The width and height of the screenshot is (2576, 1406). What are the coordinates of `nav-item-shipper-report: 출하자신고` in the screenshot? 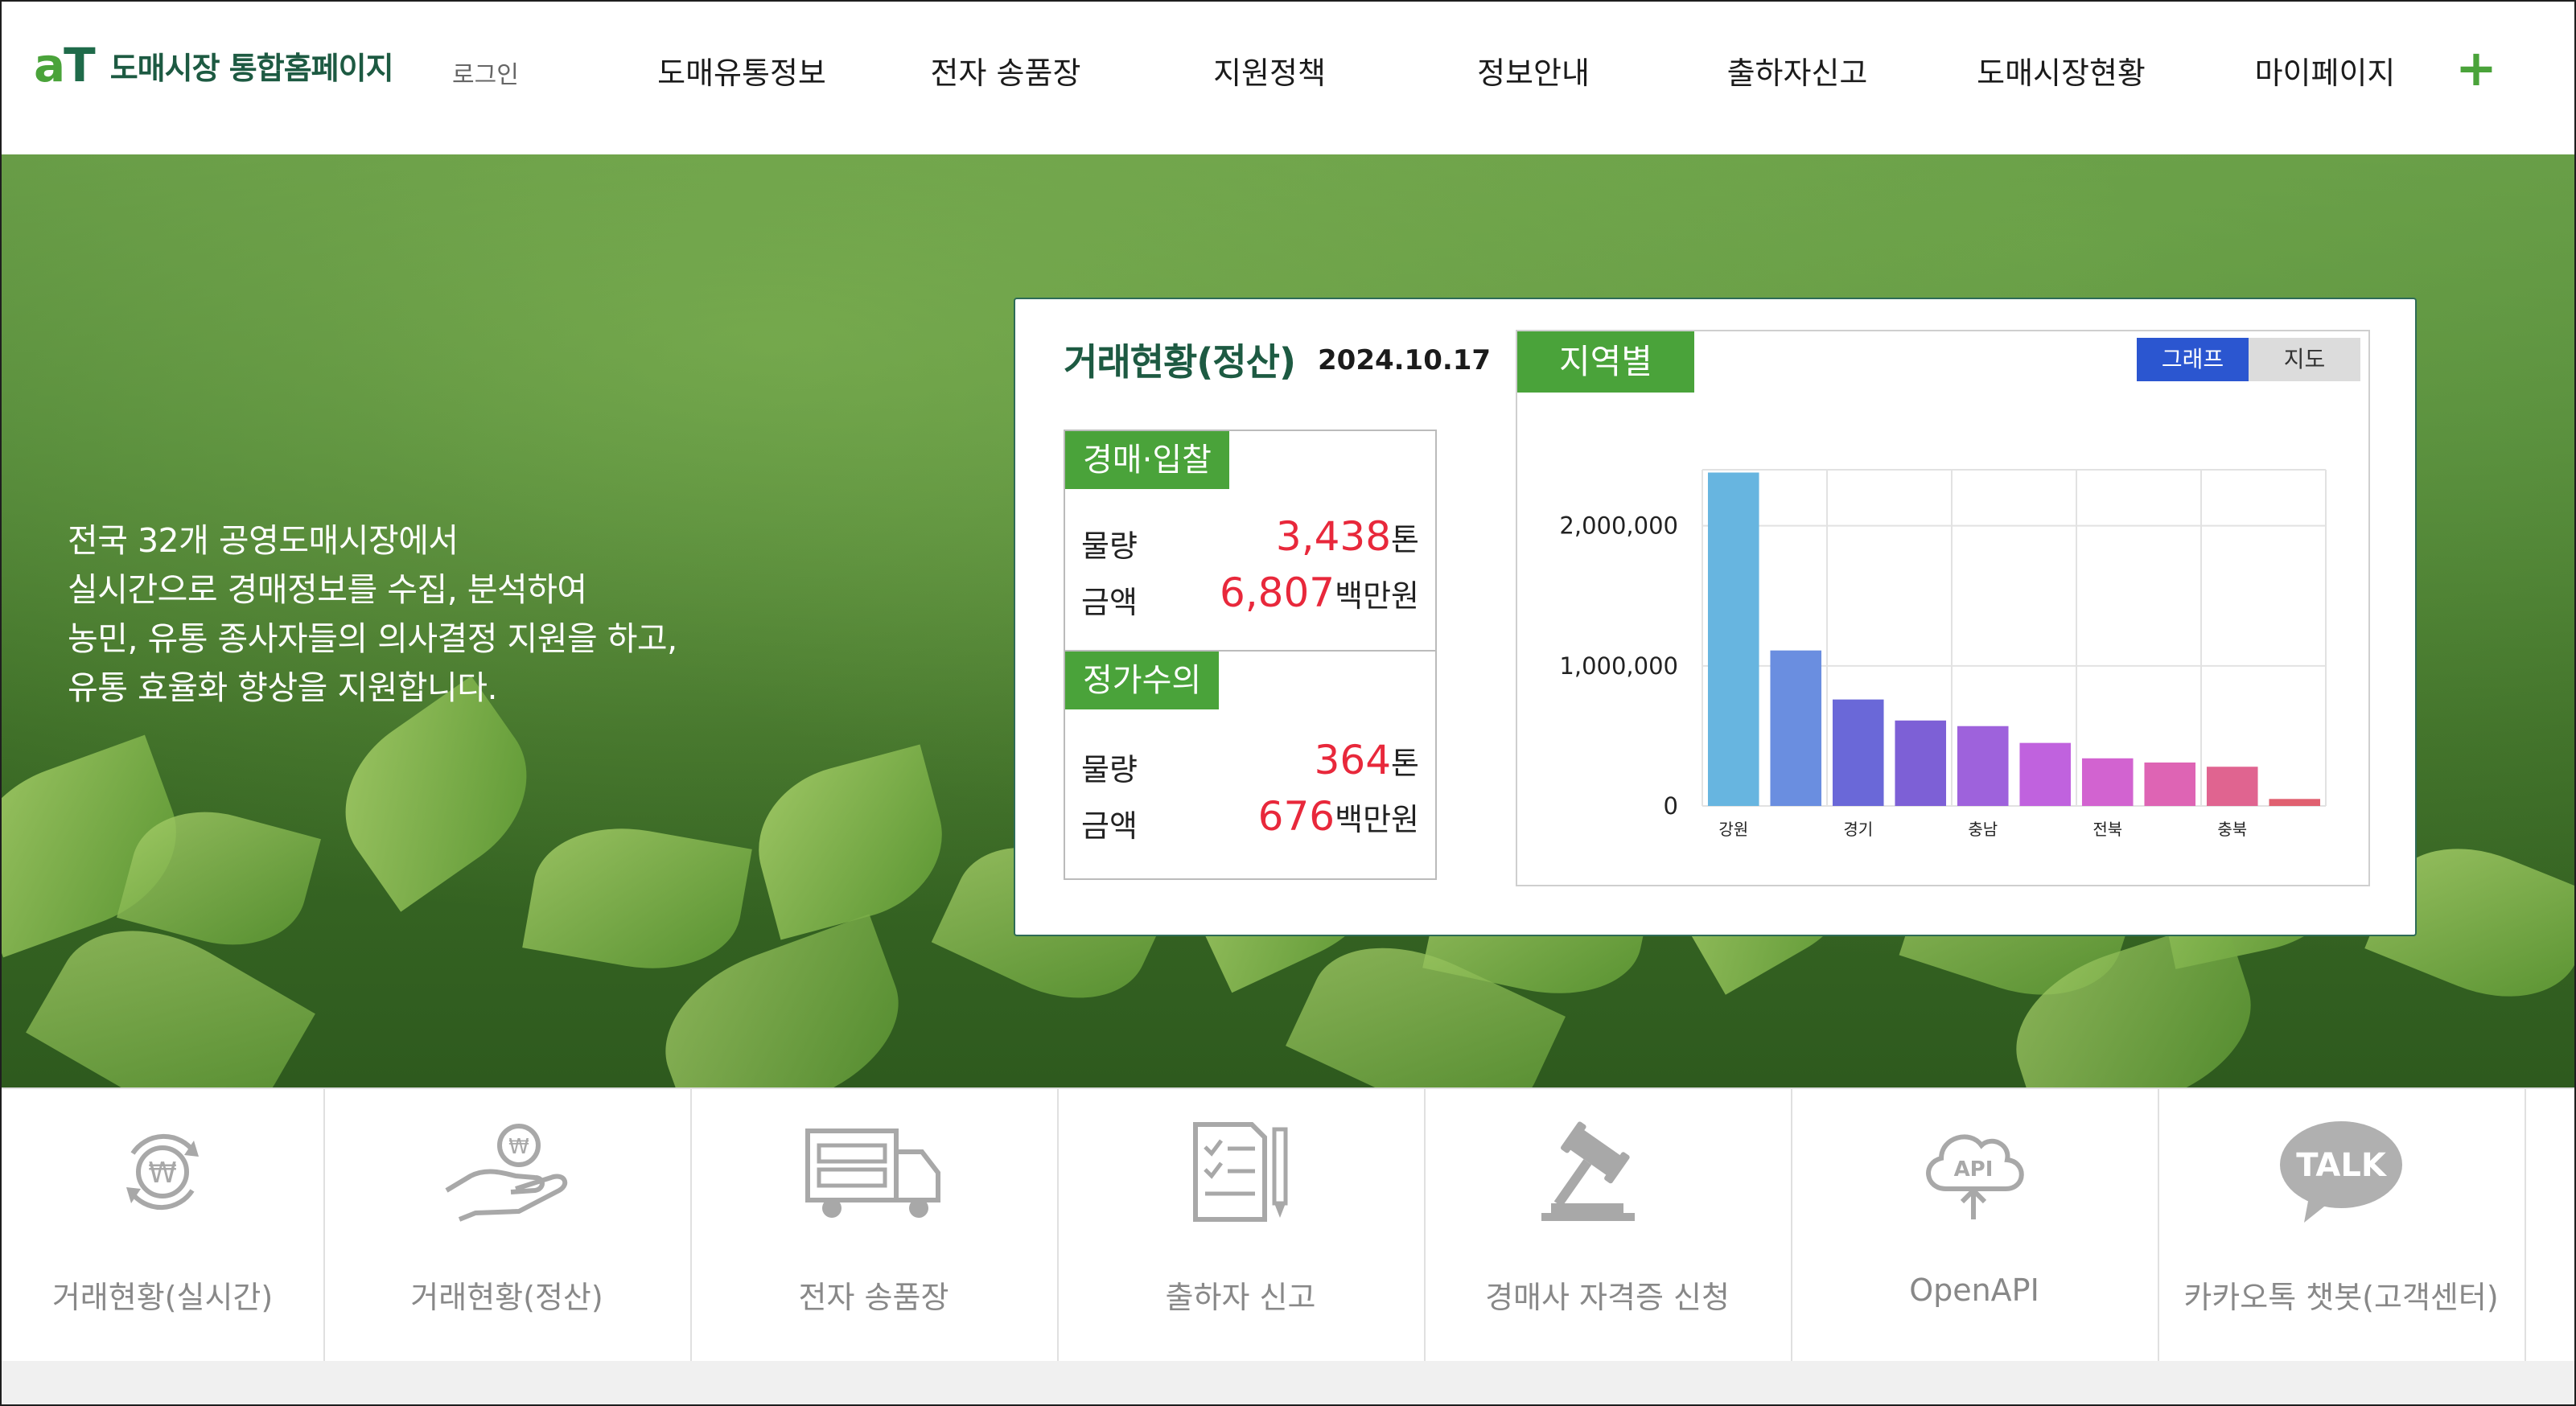 It's located at (1797, 70).